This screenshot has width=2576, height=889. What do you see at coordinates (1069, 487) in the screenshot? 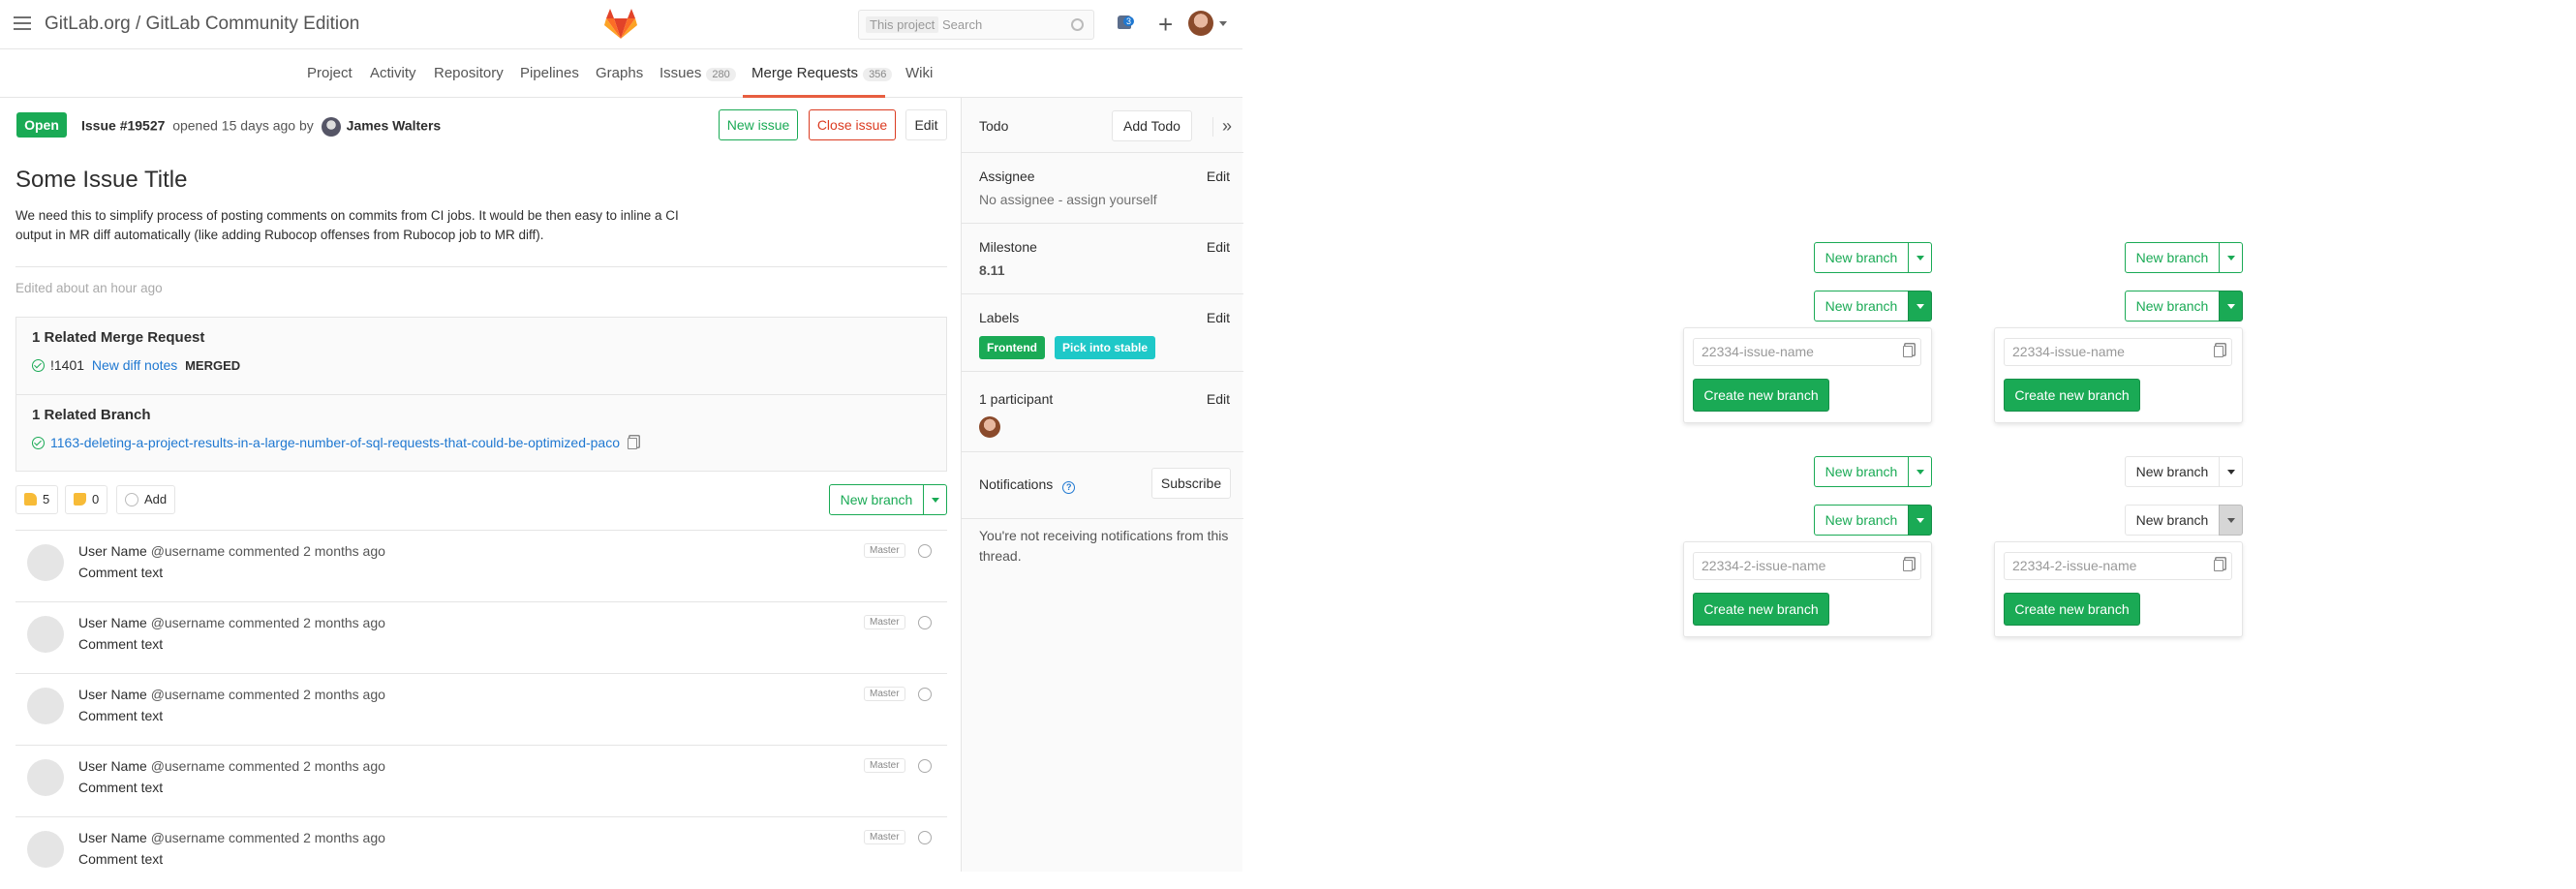
I see `help-icon: ?` at bounding box center [1069, 487].